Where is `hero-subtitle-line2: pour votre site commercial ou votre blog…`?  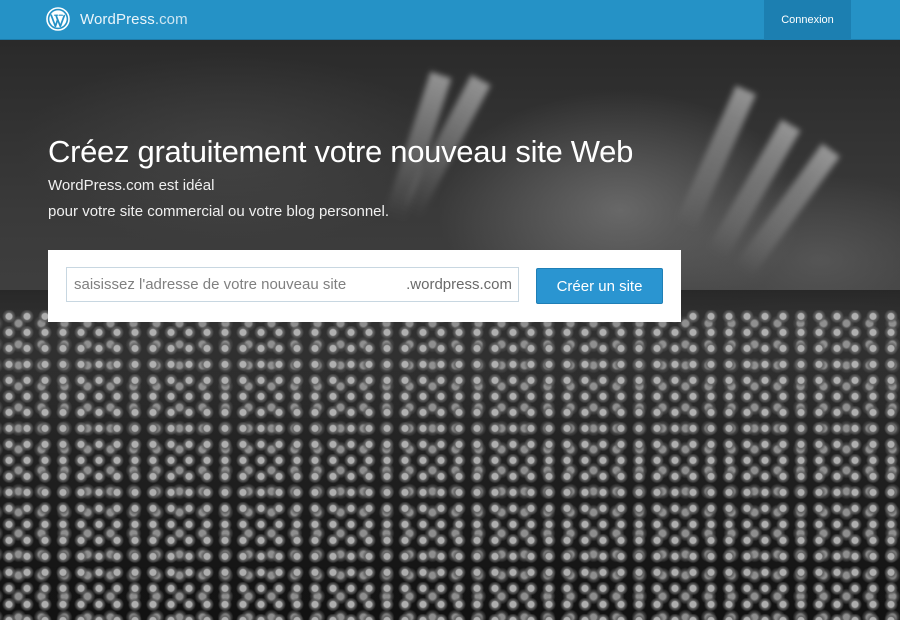
hero-subtitle-line2: pour votre site commercial ou votre blog… is located at coordinates (219, 211).